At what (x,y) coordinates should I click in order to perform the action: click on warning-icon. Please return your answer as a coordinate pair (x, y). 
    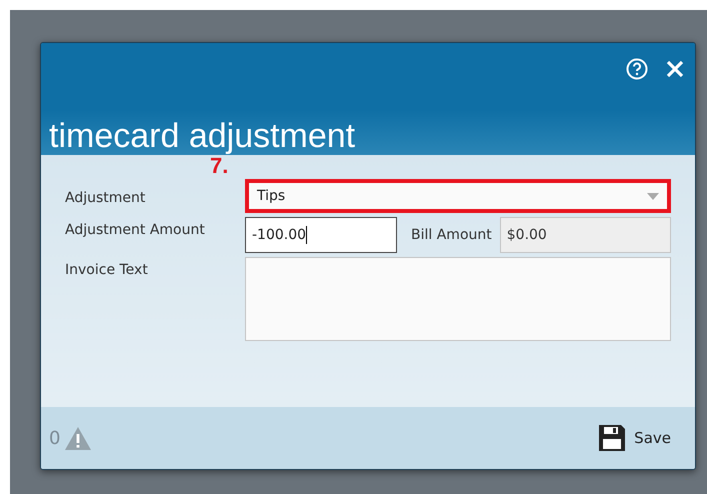
    Looking at the image, I should click on (78, 438).